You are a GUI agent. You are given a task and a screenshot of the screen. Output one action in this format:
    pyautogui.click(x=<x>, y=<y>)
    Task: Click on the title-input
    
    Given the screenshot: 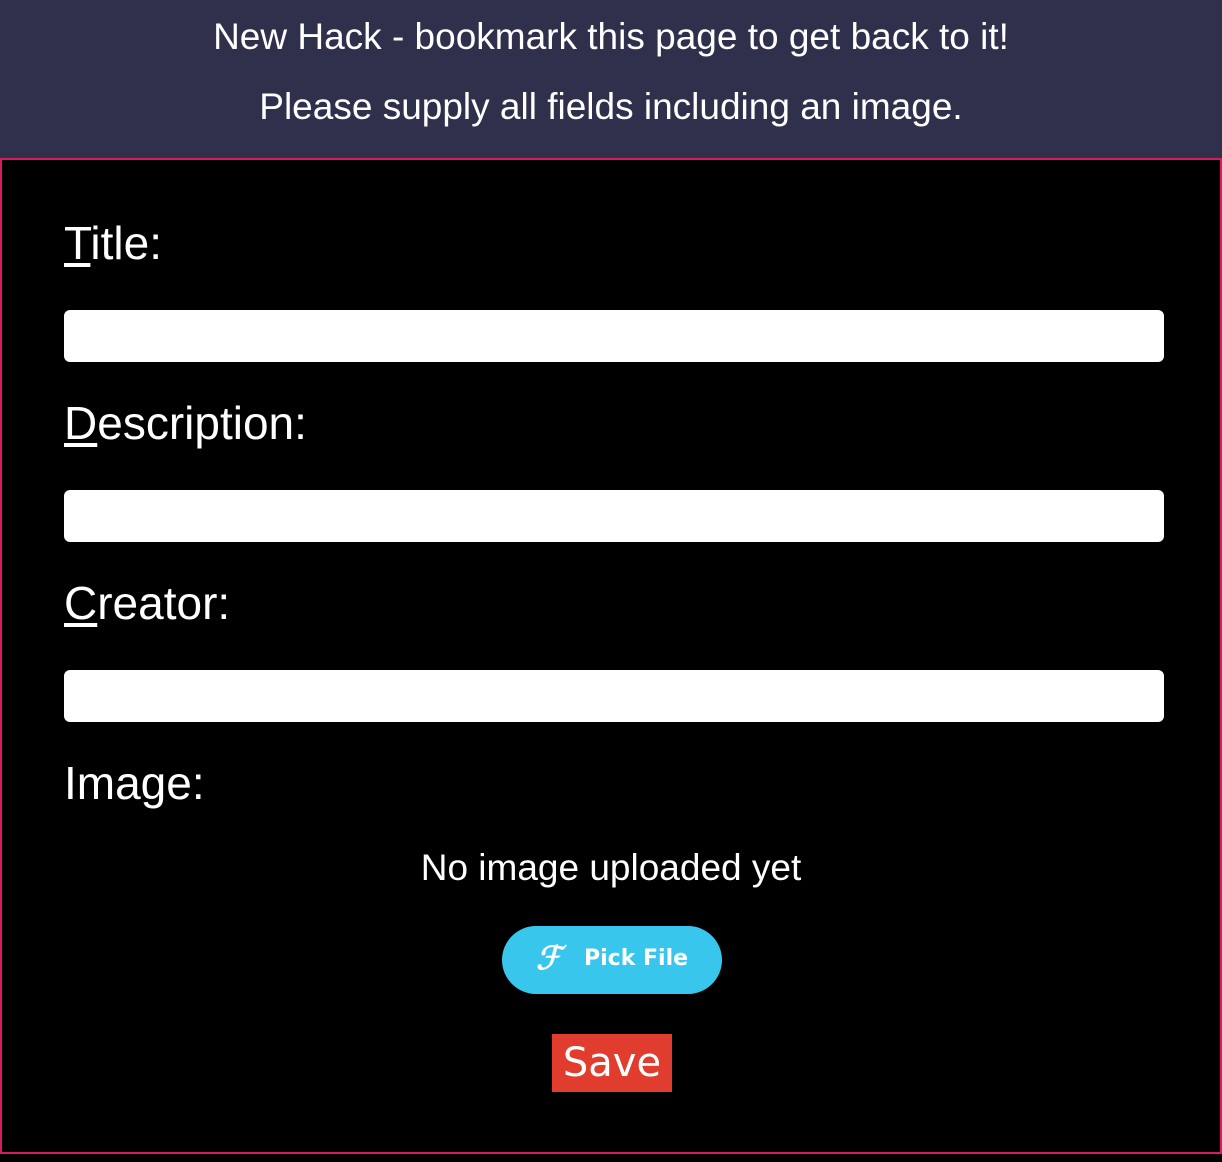 What is the action you would take?
    pyautogui.click(x=614, y=336)
    